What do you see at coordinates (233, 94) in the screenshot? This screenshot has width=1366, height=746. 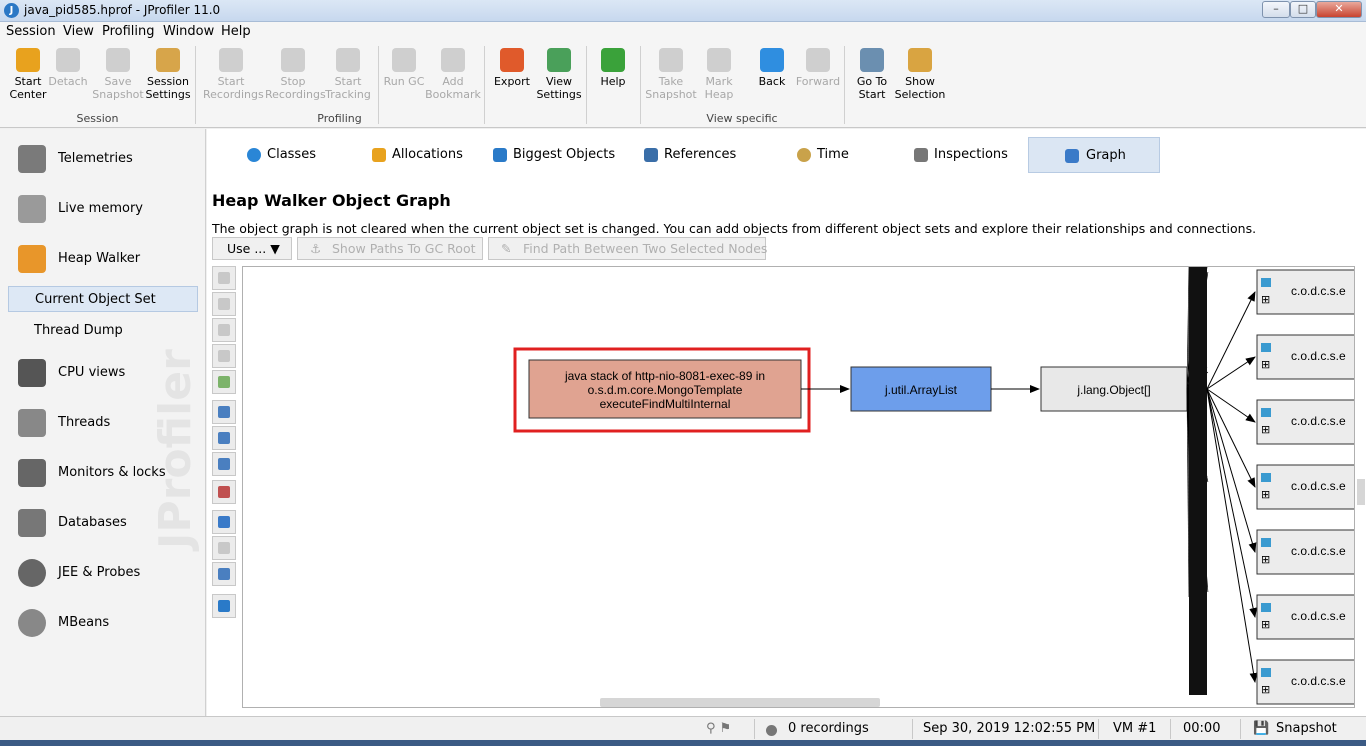 I see `toolbar-label: Recordings` at bounding box center [233, 94].